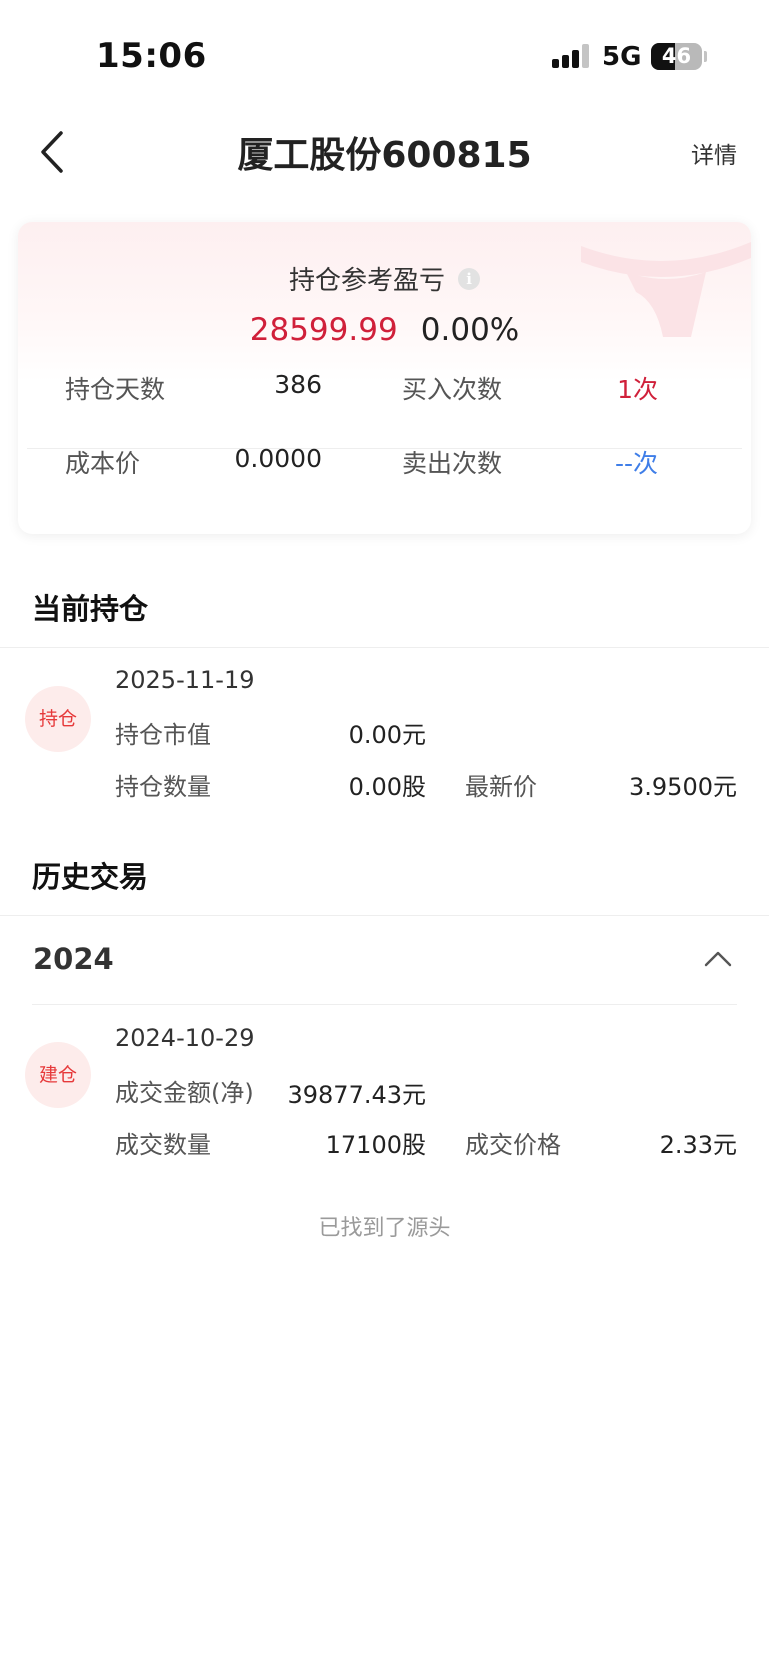  I want to click on sell-count-value: --次, so click(636, 463).